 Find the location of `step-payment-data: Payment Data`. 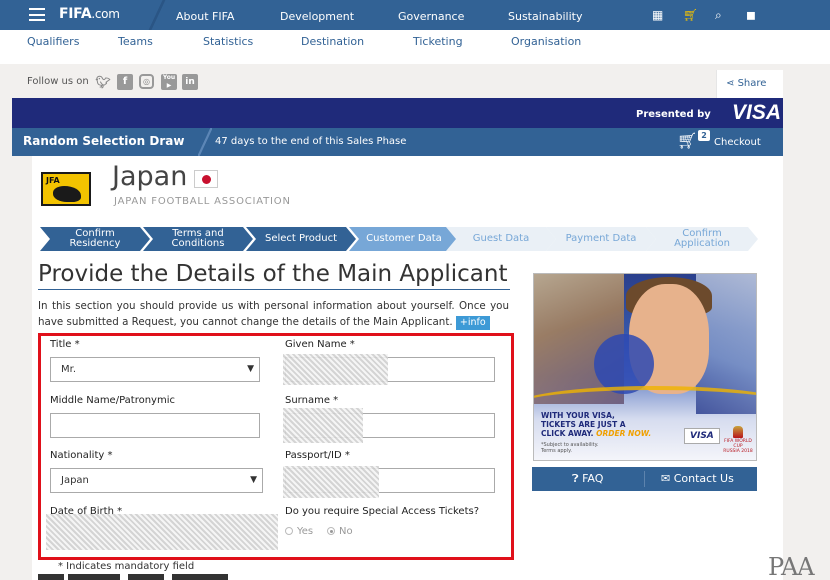

step-payment-data: Payment Data is located at coordinates (601, 239).